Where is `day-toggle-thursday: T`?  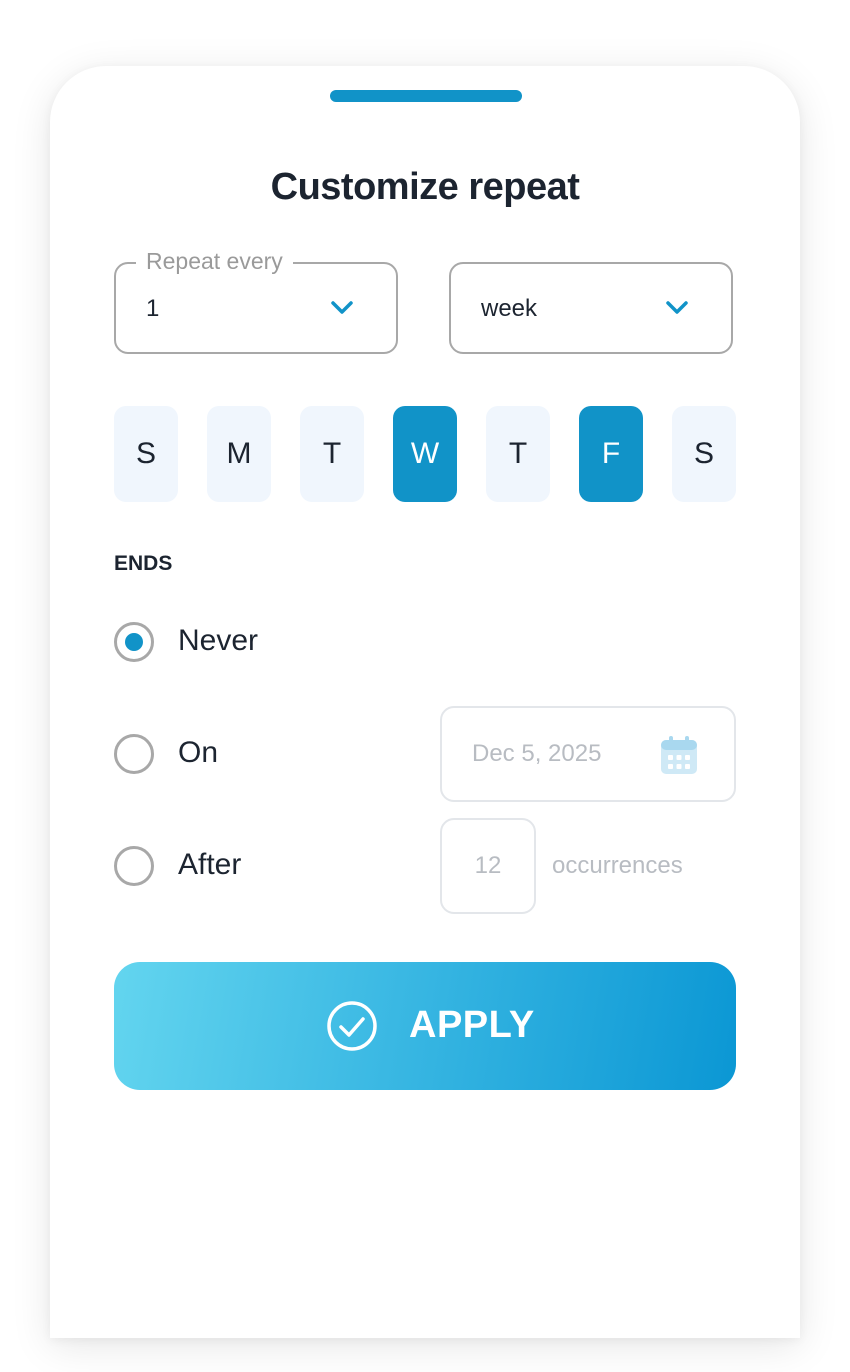
day-toggle-thursday: T is located at coordinates (518, 454).